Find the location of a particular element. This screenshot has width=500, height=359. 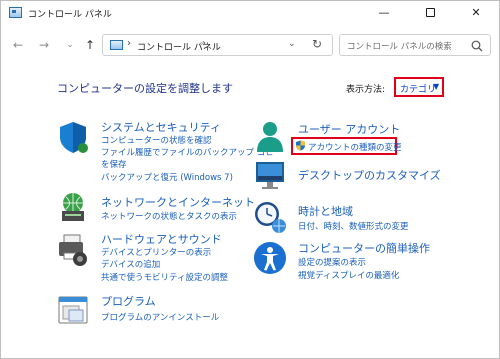

category-ease-of-access: コンピューターの簡単操作 is located at coordinates (364, 248).